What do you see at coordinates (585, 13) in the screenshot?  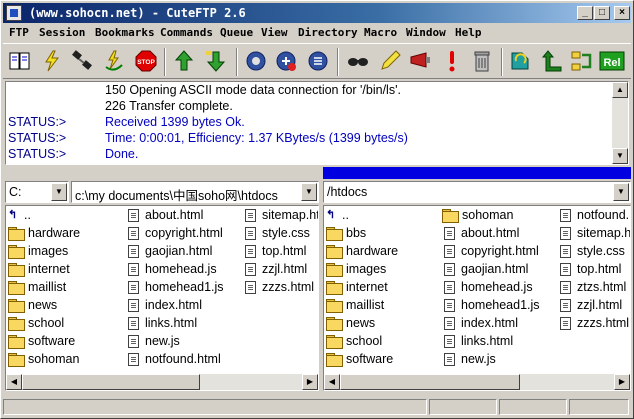 I see `minimize-button: _` at bounding box center [585, 13].